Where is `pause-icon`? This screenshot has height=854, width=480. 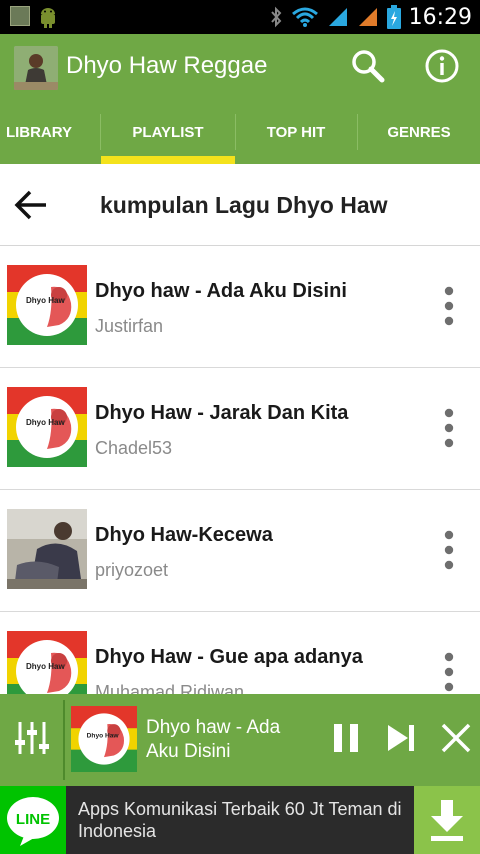 pause-icon is located at coordinates (346, 738).